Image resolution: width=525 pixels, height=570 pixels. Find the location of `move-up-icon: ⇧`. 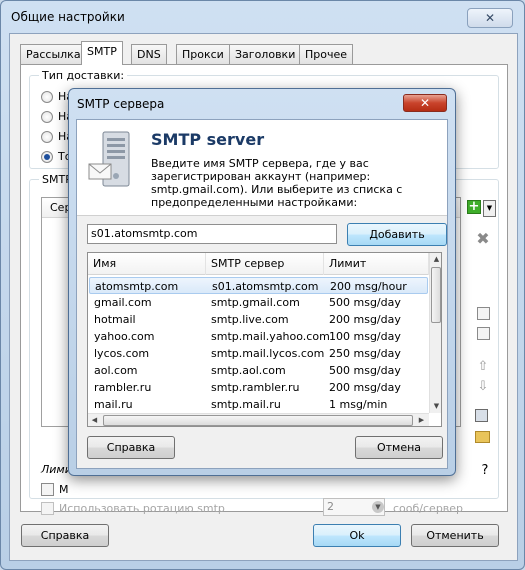

move-up-icon: ⇧ is located at coordinates (483, 367).